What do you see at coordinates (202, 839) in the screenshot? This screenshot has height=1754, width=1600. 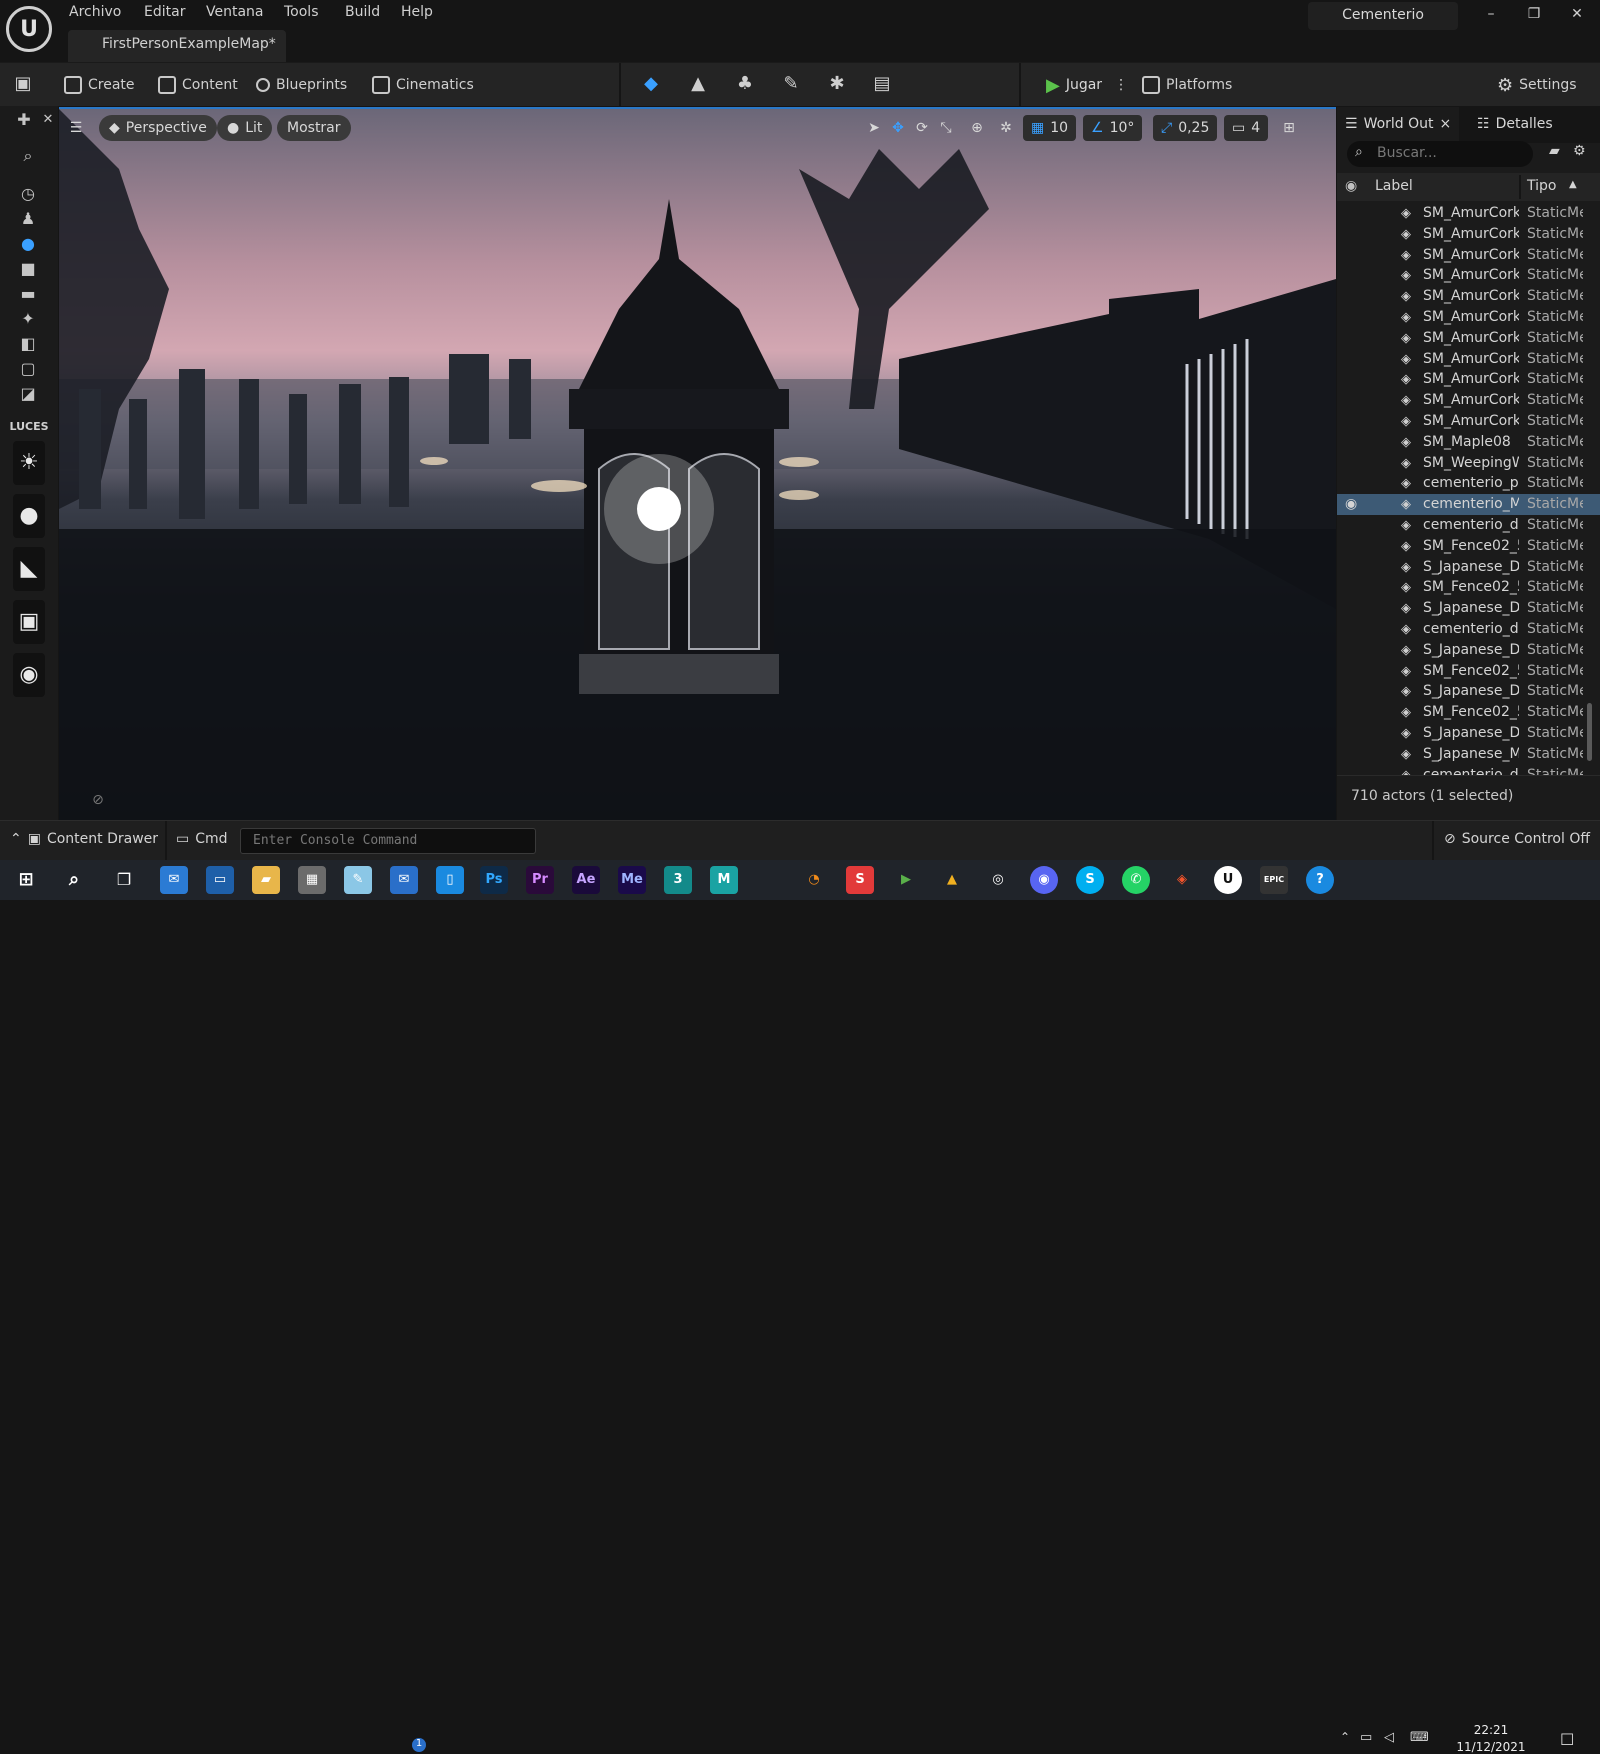 I see `cmd-button: ▭ Cmd` at bounding box center [202, 839].